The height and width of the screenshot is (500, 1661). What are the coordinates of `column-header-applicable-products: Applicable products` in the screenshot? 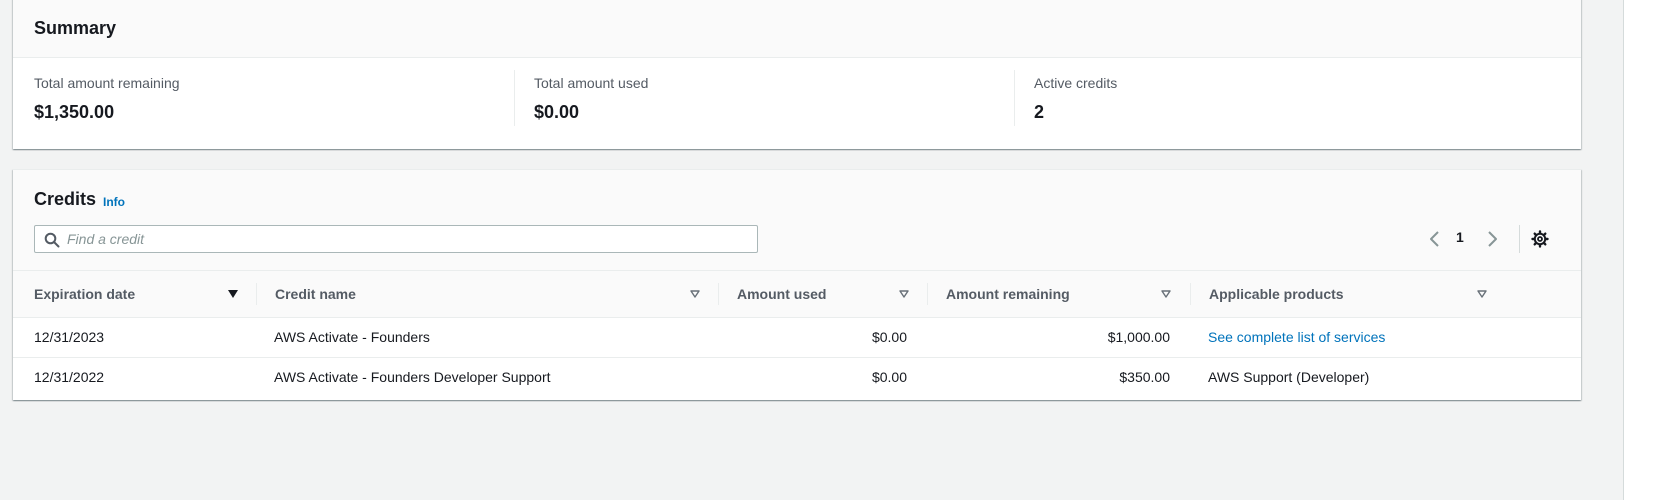 It's located at (1339, 294).